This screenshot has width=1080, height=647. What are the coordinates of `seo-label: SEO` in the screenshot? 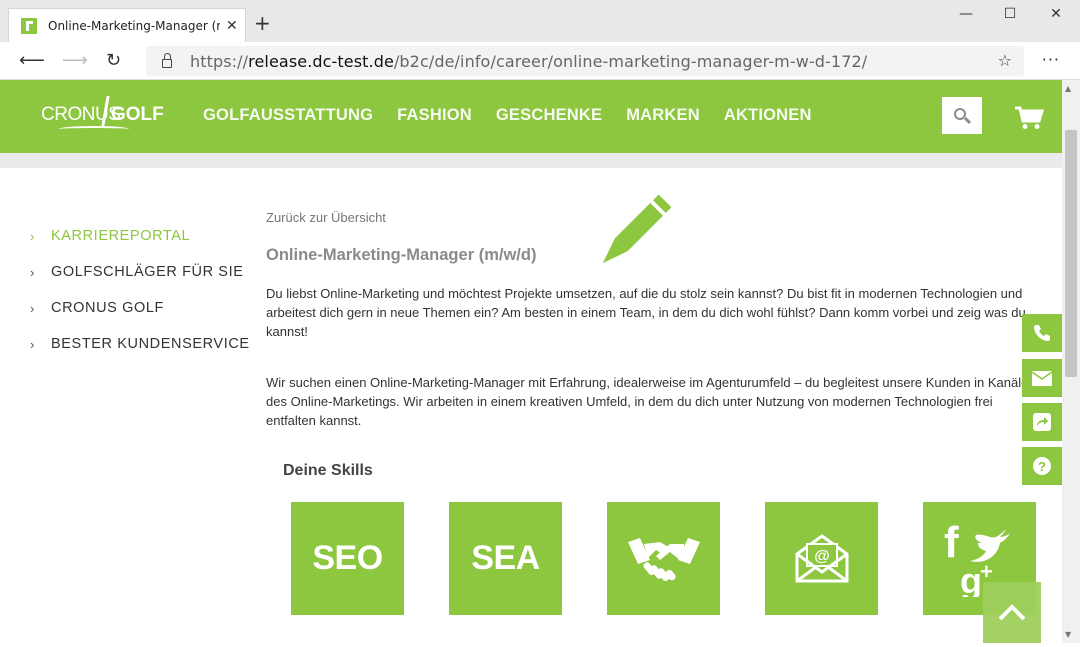 It's located at (347, 558).